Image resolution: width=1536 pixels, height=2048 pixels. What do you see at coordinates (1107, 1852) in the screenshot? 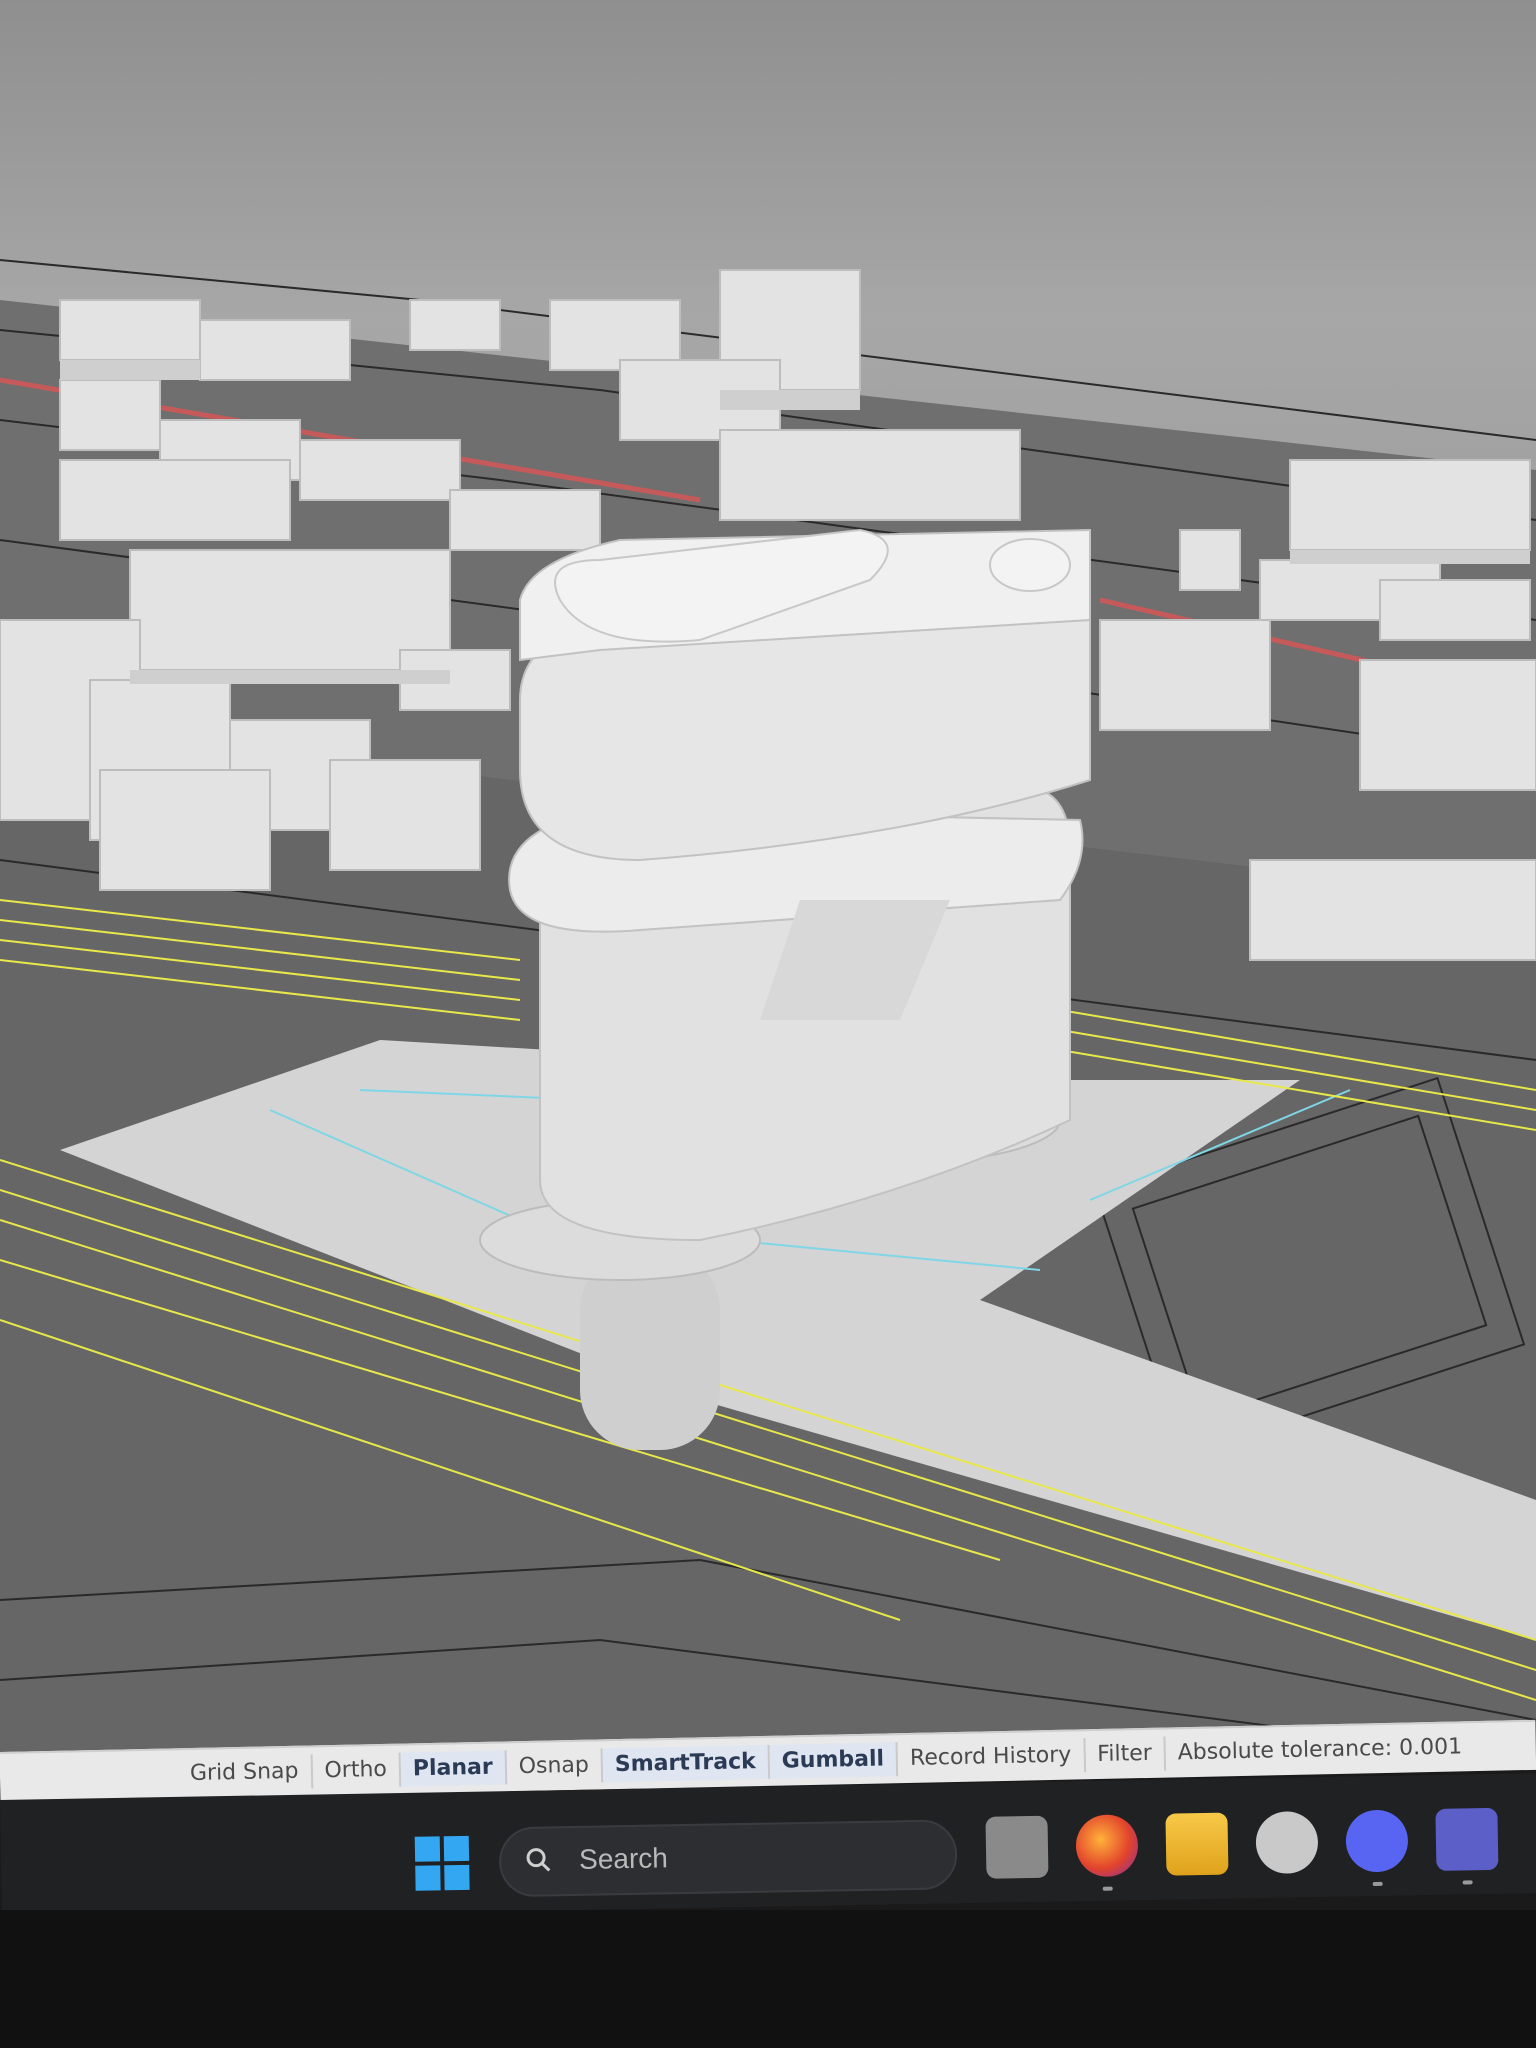
I see `firefox-icon` at bounding box center [1107, 1852].